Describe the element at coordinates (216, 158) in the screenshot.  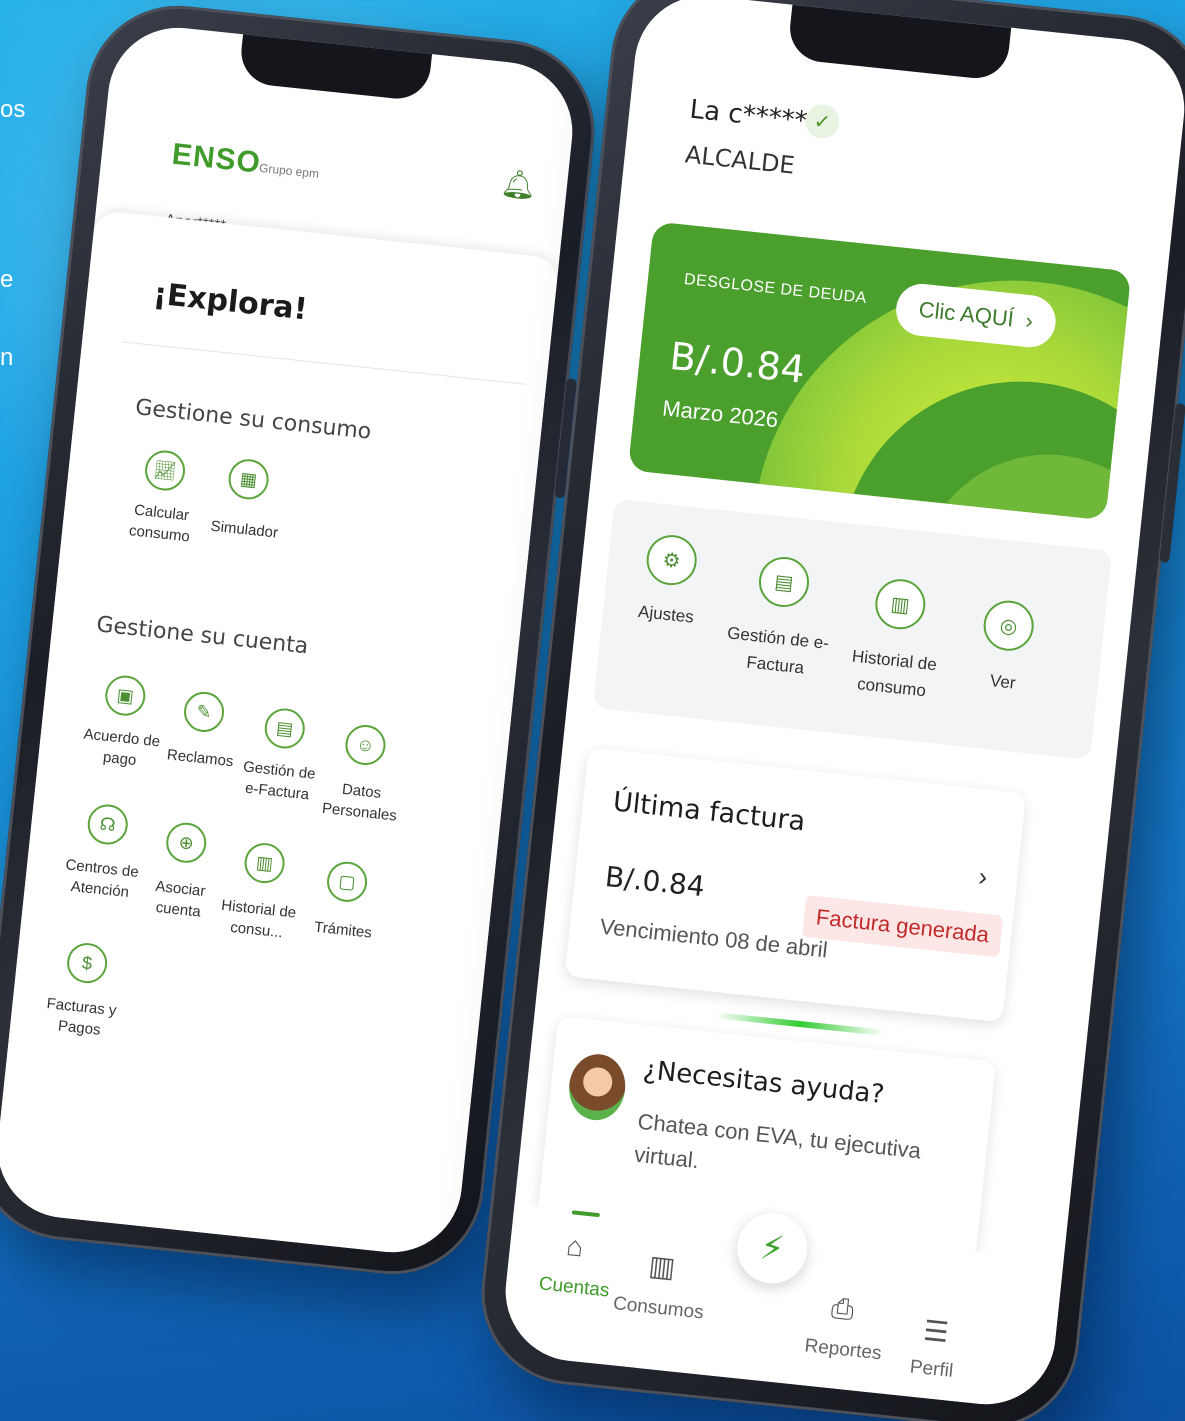
I see `enso-logo: ENSO` at that location.